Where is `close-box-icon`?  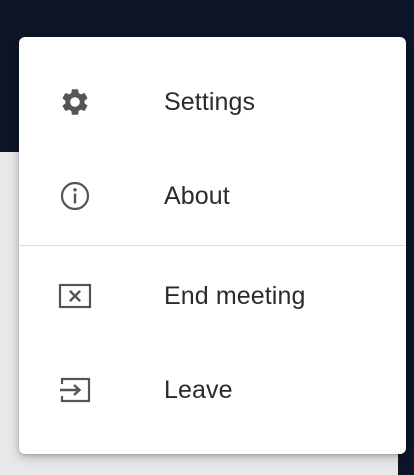
close-box-icon is located at coordinates (75, 296).